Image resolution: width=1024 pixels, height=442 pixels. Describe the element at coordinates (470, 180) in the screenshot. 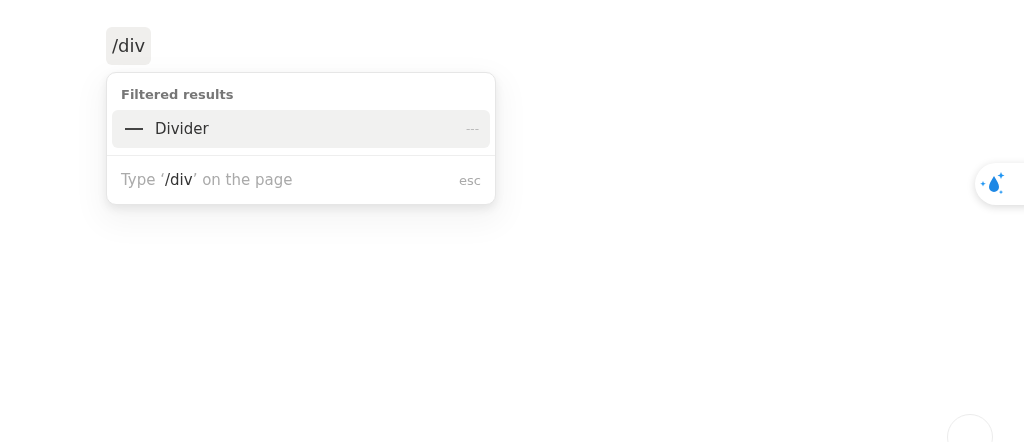

I see `shortcut-hint: esc` at that location.